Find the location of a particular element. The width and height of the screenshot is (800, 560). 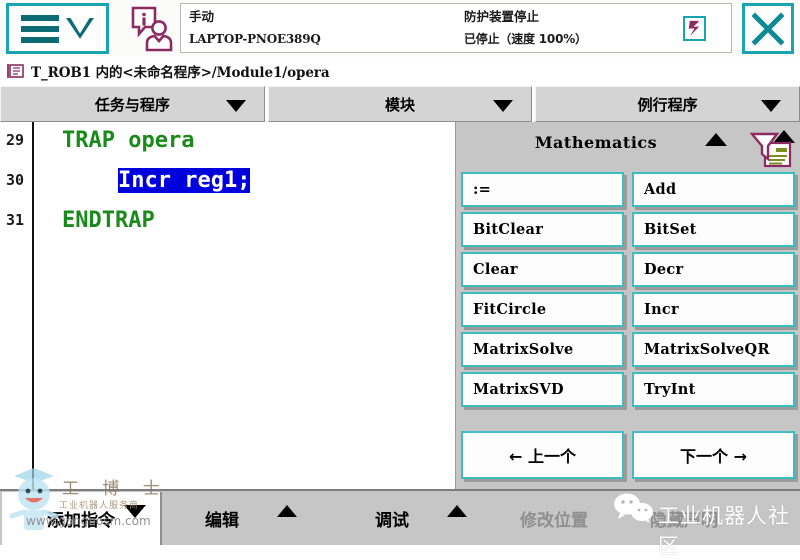

button-label: Add is located at coordinates (660, 189).